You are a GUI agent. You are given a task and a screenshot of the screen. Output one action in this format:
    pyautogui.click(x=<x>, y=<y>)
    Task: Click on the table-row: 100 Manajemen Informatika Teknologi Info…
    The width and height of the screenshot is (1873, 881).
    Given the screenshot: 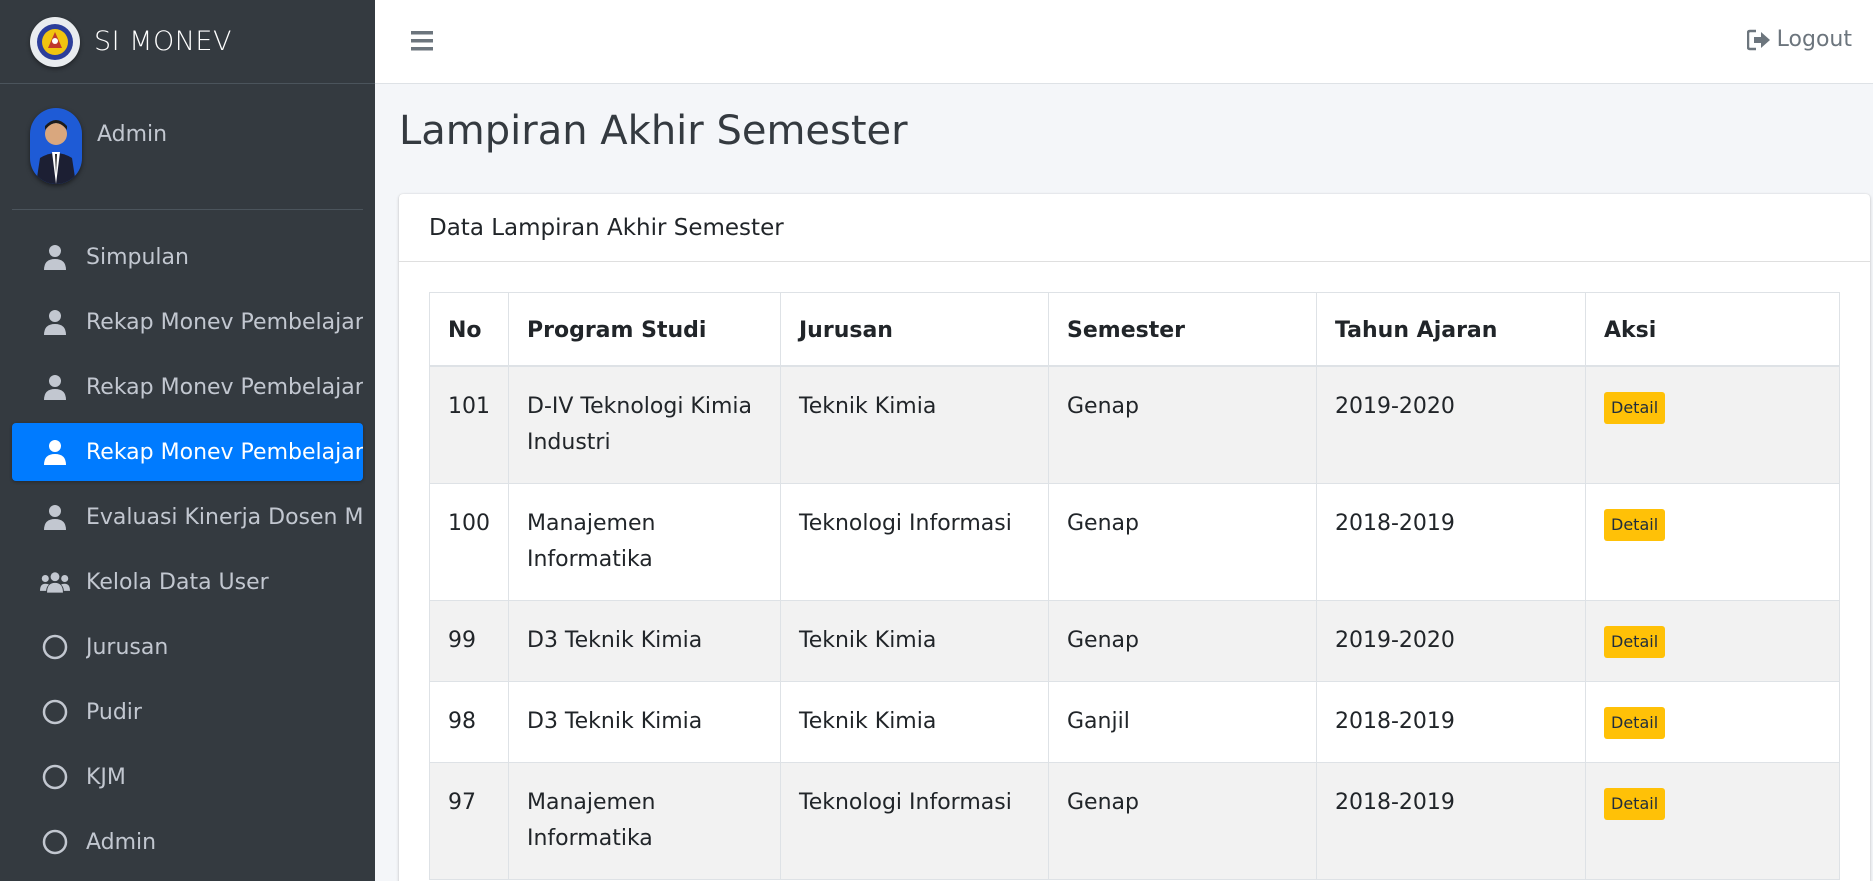 What is the action you would take?
    pyautogui.click(x=1134, y=542)
    